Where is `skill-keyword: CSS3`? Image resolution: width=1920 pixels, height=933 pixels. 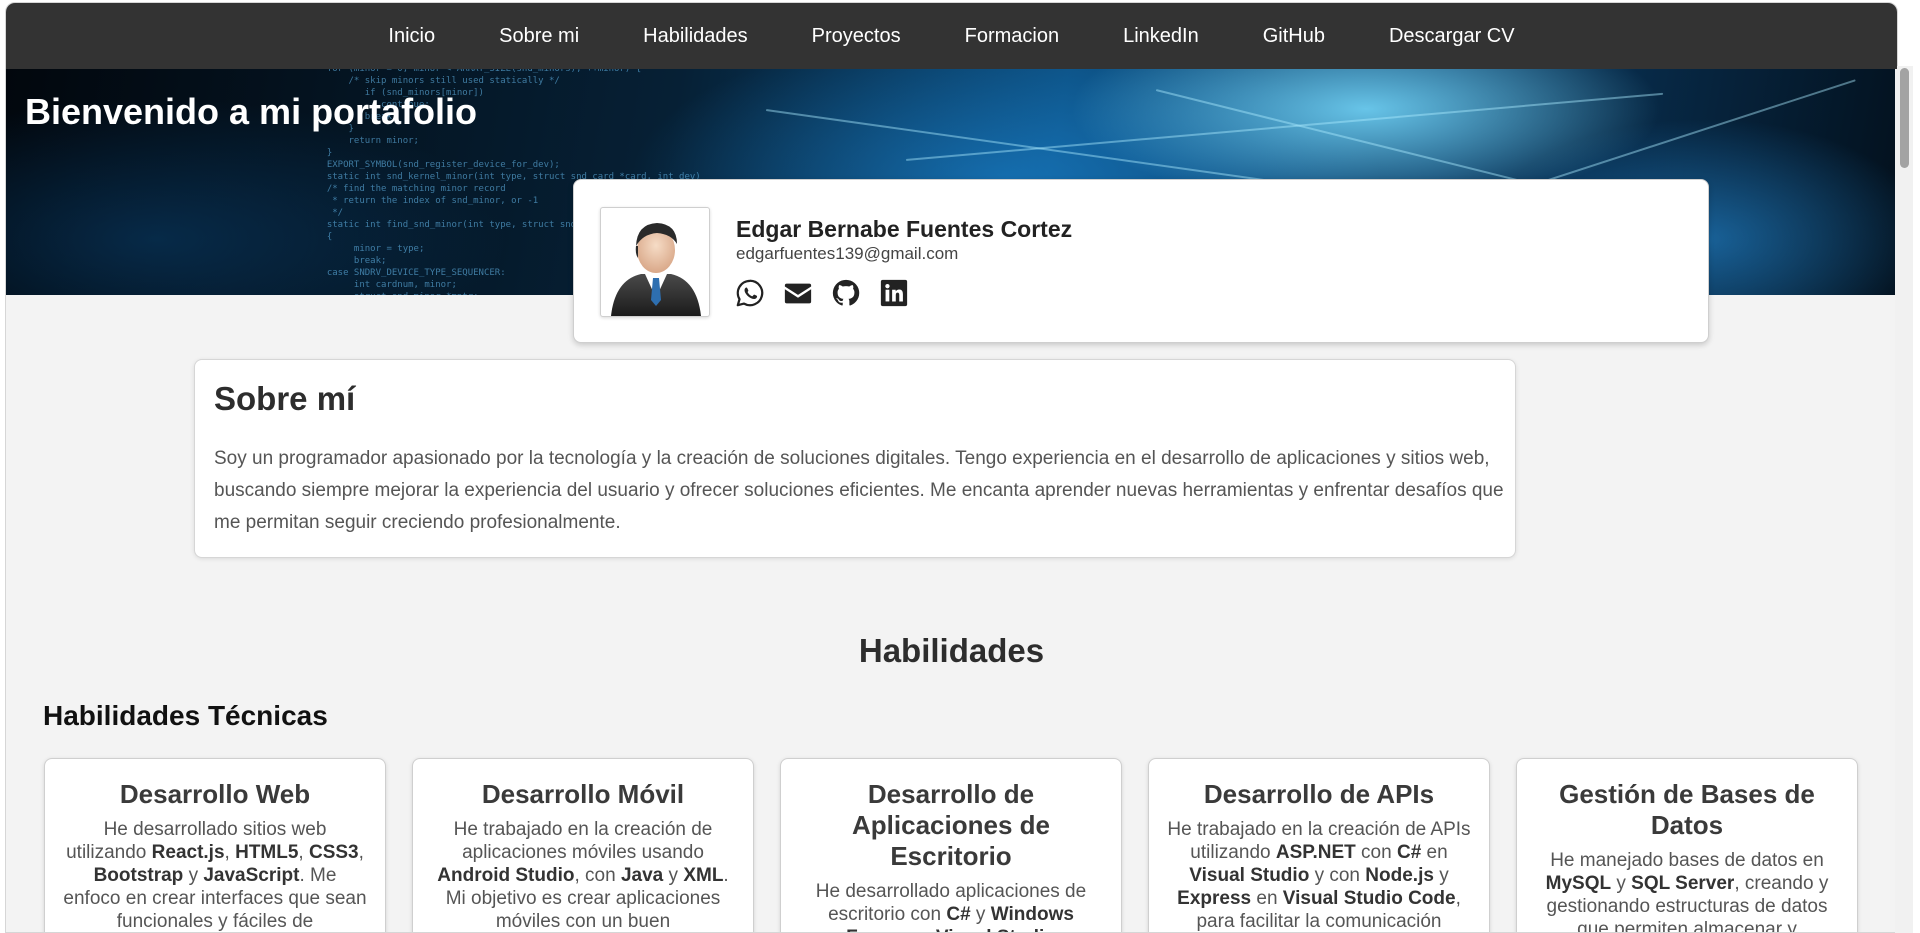 skill-keyword: CSS3 is located at coordinates (333, 852).